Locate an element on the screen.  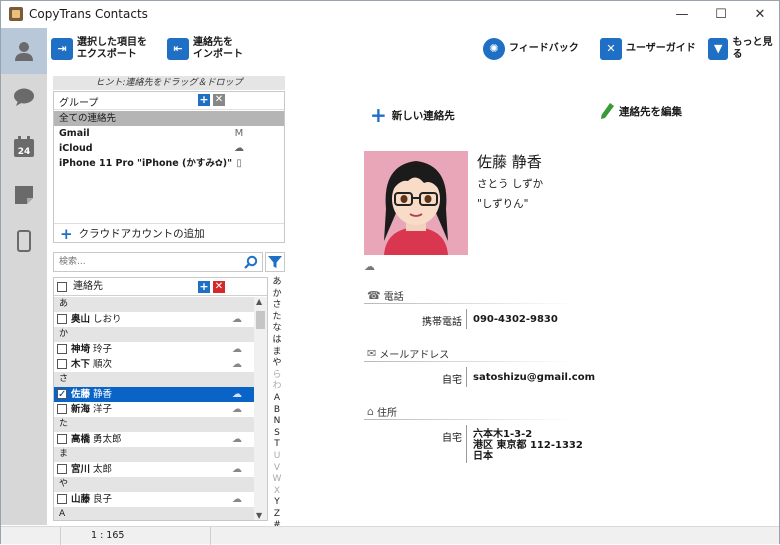
list-item: 神埼 玲子 ☁ is located at coordinates (154, 349).